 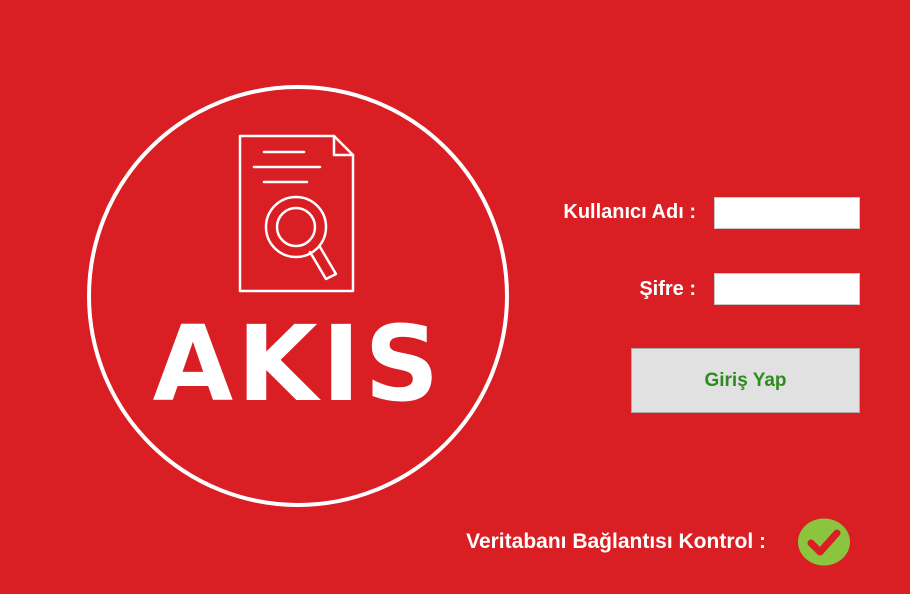 What do you see at coordinates (745, 380) in the screenshot?
I see `login-button: Giriş Yap` at bounding box center [745, 380].